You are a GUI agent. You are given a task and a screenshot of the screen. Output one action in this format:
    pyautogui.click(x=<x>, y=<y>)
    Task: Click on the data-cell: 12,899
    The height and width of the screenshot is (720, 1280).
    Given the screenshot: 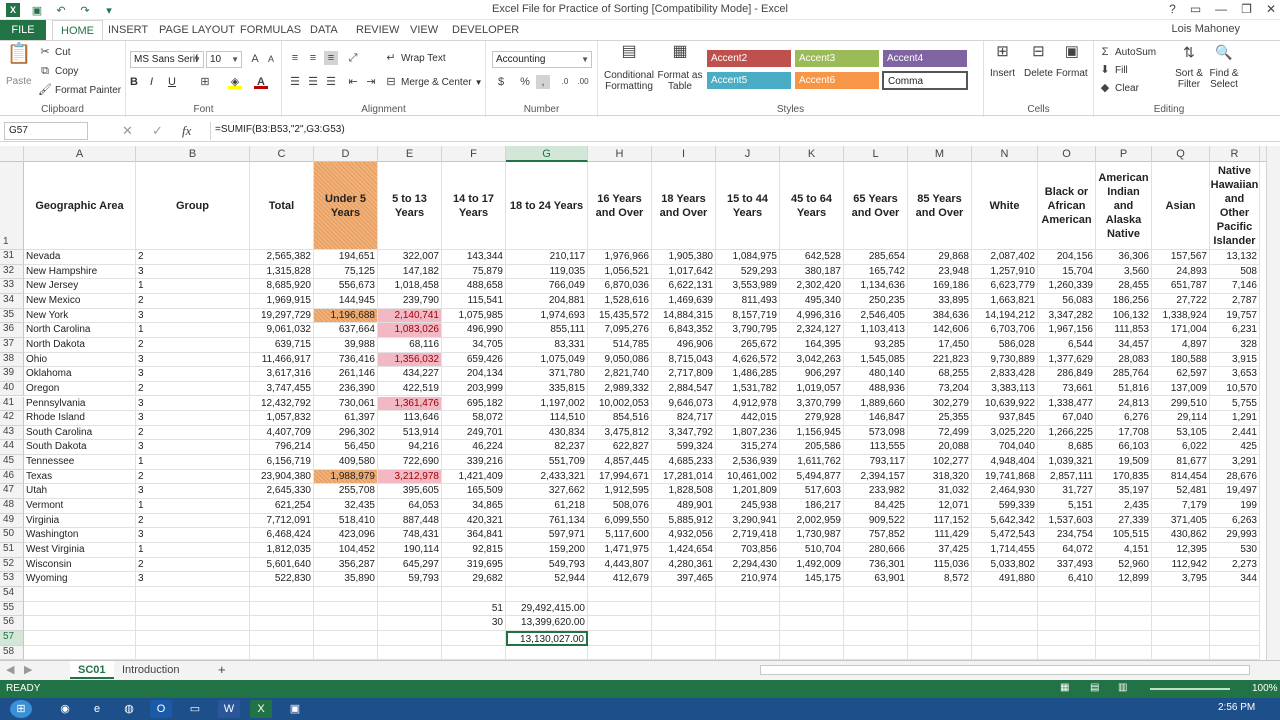 What is the action you would take?
    pyautogui.click(x=1124, y=579)
    